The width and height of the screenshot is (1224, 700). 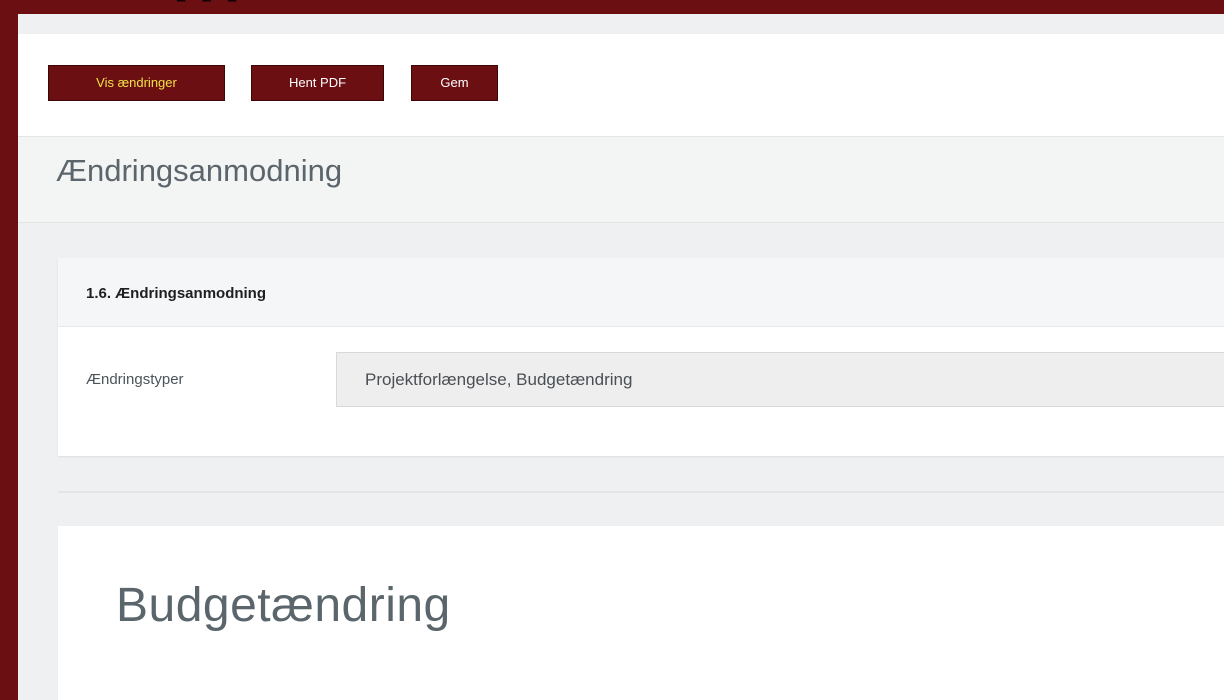 What do you see at coordinates (780, 379) in the screenshot?
I see `change-types-field: Projektforlængelse, Budgetændring` at bounding box center [780, 379].